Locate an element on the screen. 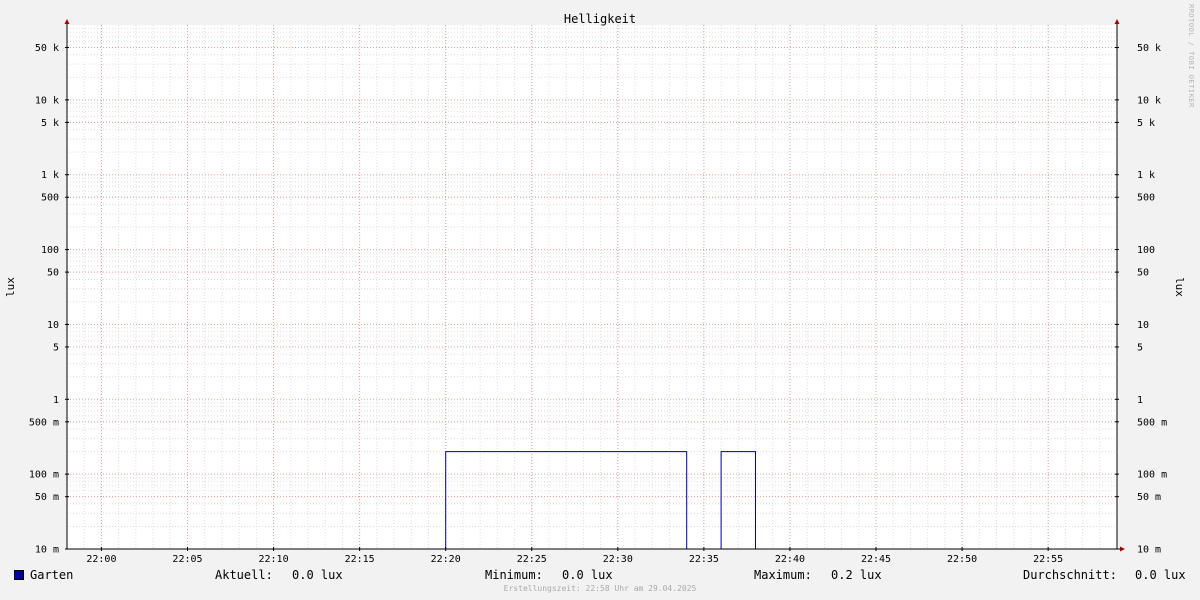  y-tick-label-left: 50 is located at coordinates (53, 273).